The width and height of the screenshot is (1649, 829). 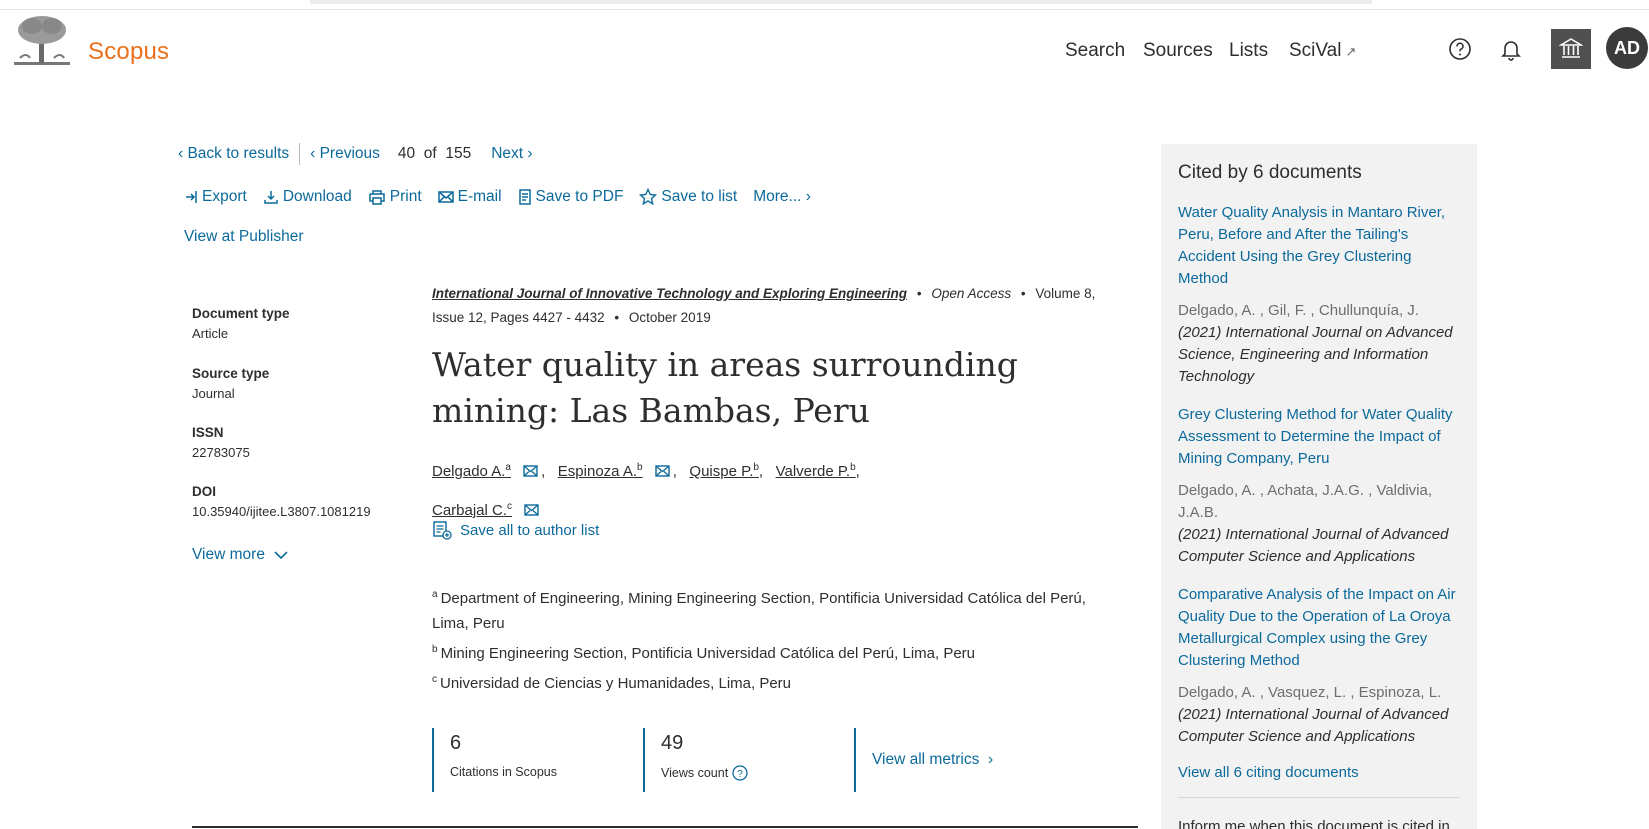 I want to click on author-link: Valverde P.b, so click(x=815, y=471).